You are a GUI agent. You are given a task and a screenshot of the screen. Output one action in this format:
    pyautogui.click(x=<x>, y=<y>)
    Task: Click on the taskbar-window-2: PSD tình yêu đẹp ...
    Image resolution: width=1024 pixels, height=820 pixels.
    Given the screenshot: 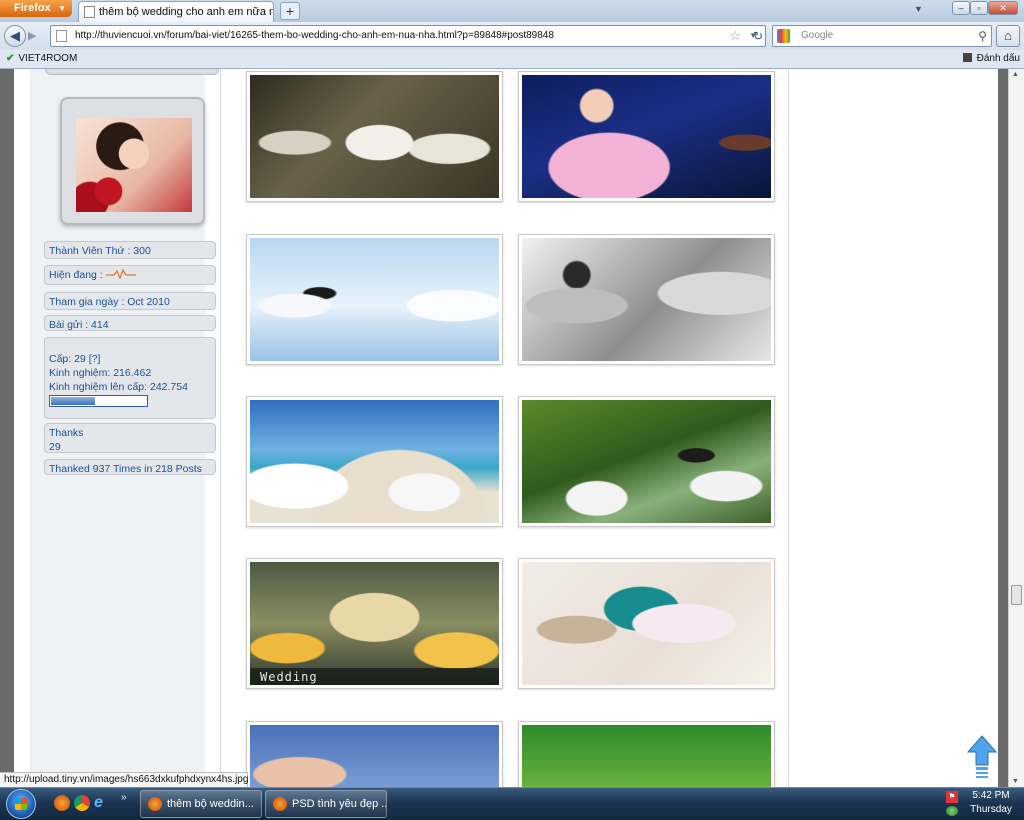 What is the action you would take?
    pyautogui.click(x=326, y=804)
    